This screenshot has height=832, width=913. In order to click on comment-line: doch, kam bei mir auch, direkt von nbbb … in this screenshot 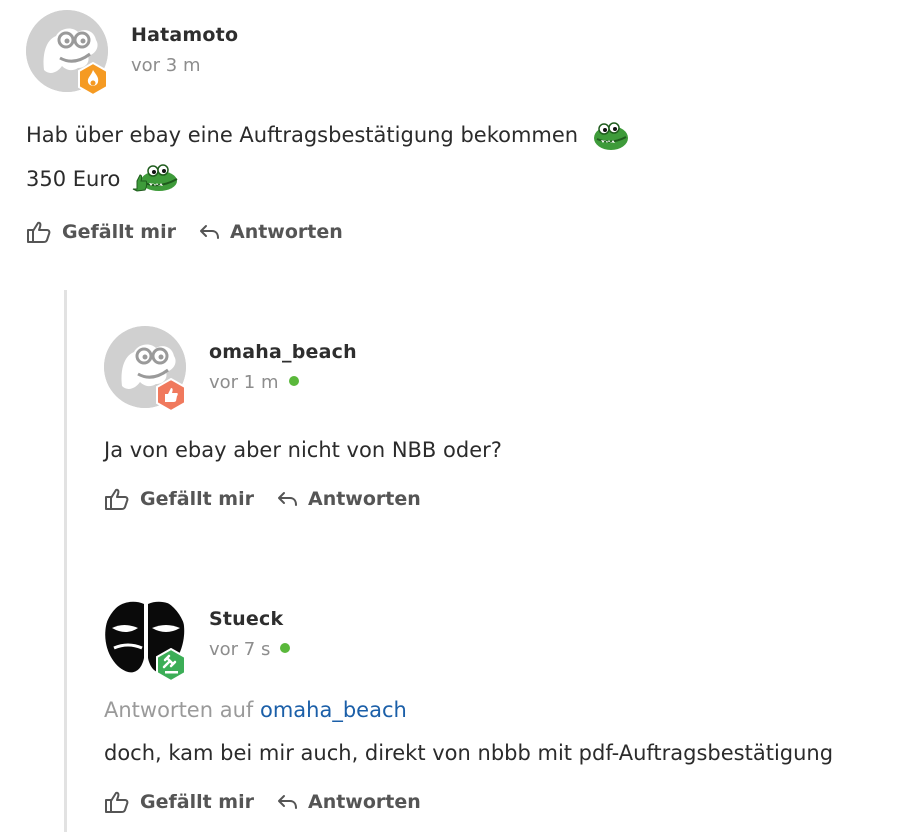, I will do `click(469, 753)`.